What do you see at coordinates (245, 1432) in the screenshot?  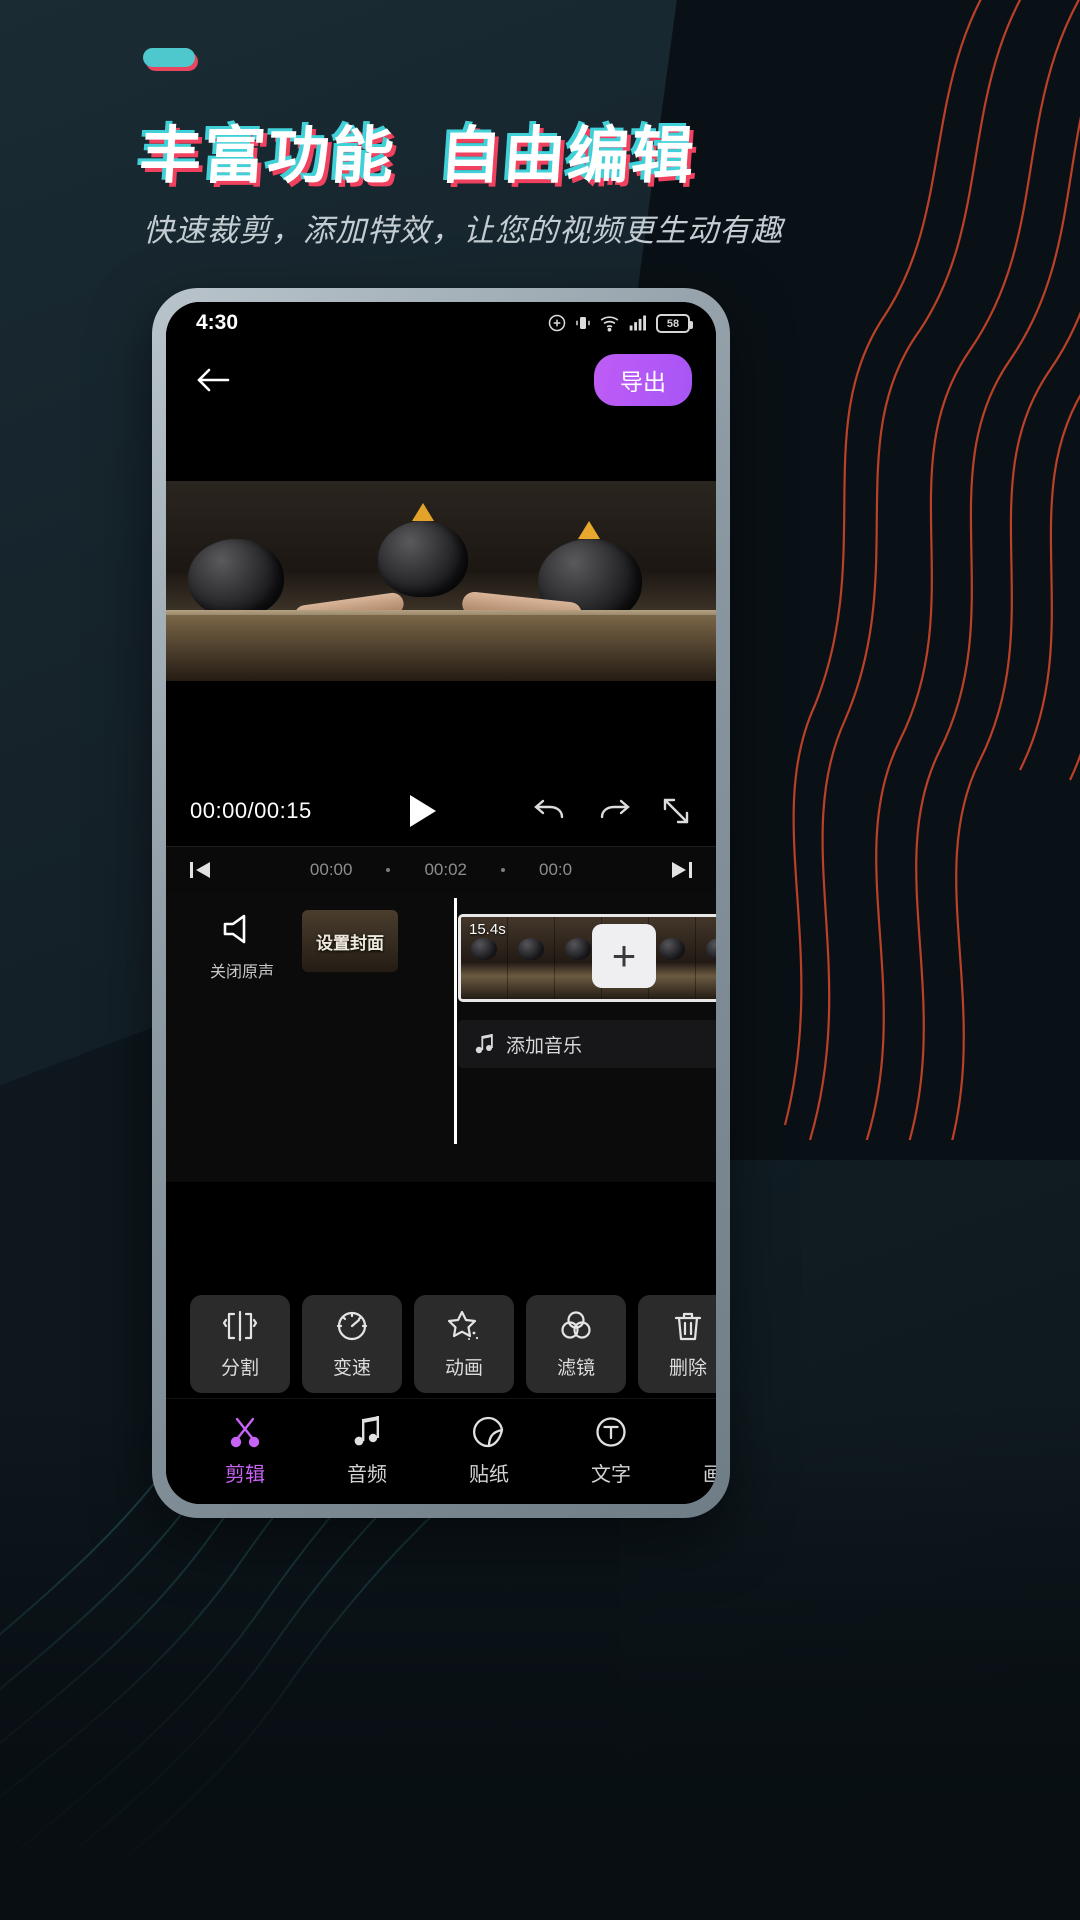 I see `scissors-icon` at bounding box center [245, 1432].